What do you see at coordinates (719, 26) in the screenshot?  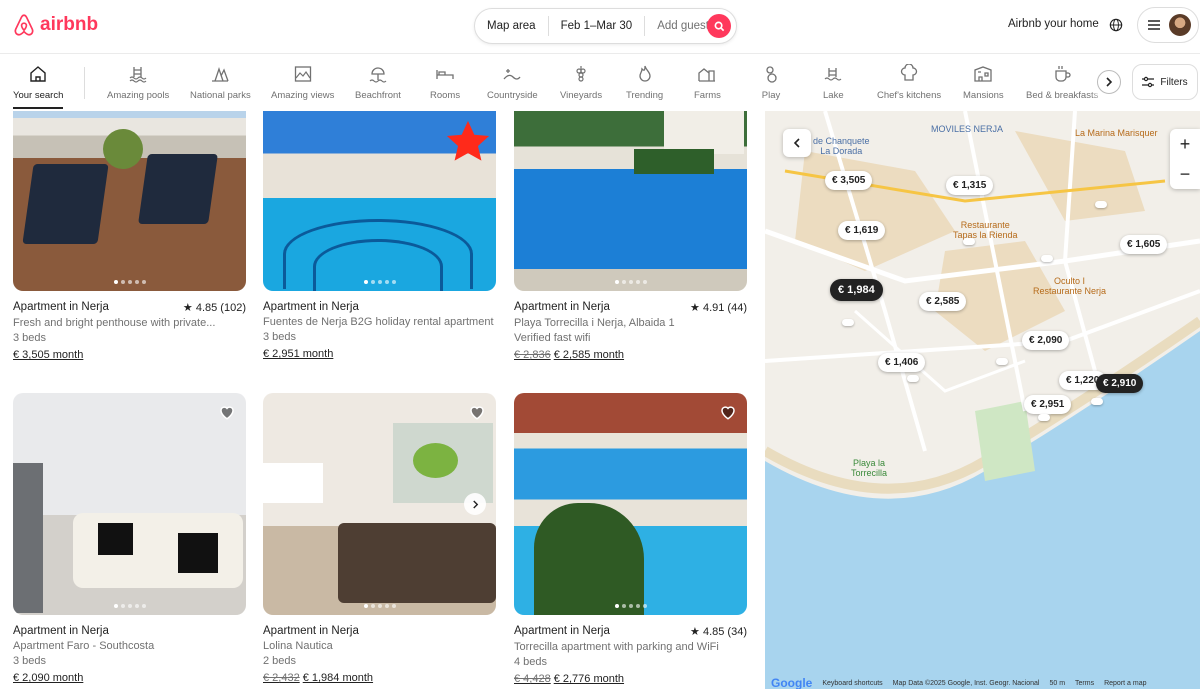 I see `search-button` at bounding box center [719, 26].